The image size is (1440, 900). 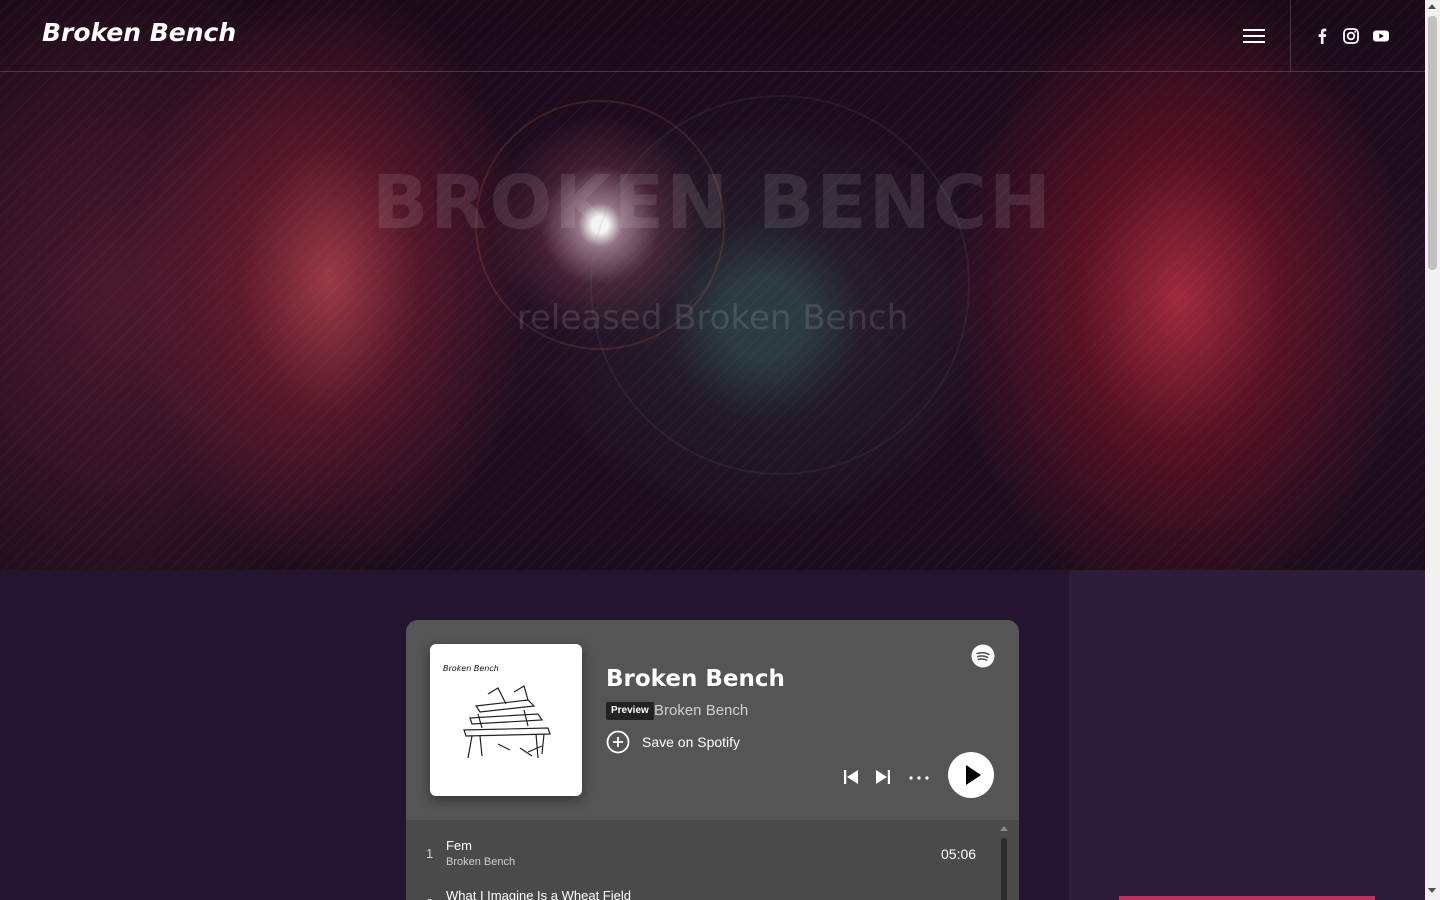 I want to click on hero-subtitle: released Broken Bench, so click(x=712, y=318).